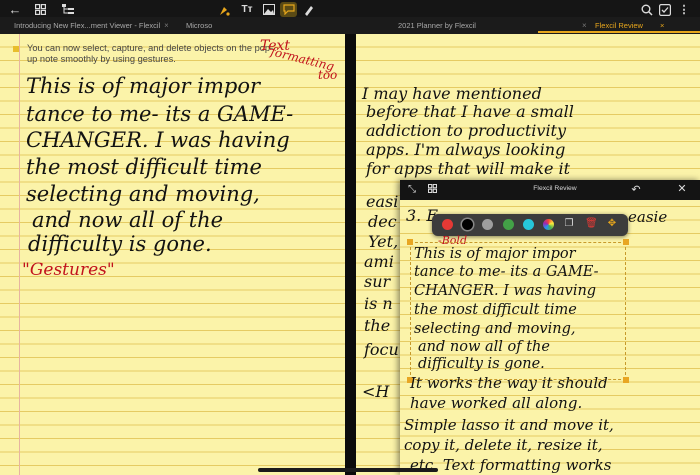 The width and height of the screenshot is (700, 475). What do you see at coordinates (379, 261) in the screenshot?
I see `handwriting-line: ami` at bounding box center [379, 261].